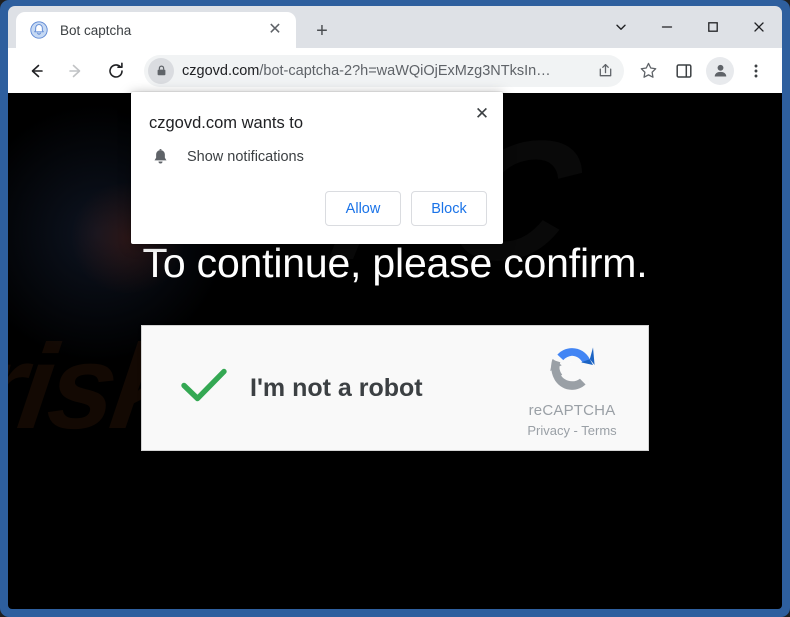 This screenshot has height=617, width=790. Describe the element at coordinates (406, 208) in the screenshot. I see `dialog-actions: Allow Block` at that location.